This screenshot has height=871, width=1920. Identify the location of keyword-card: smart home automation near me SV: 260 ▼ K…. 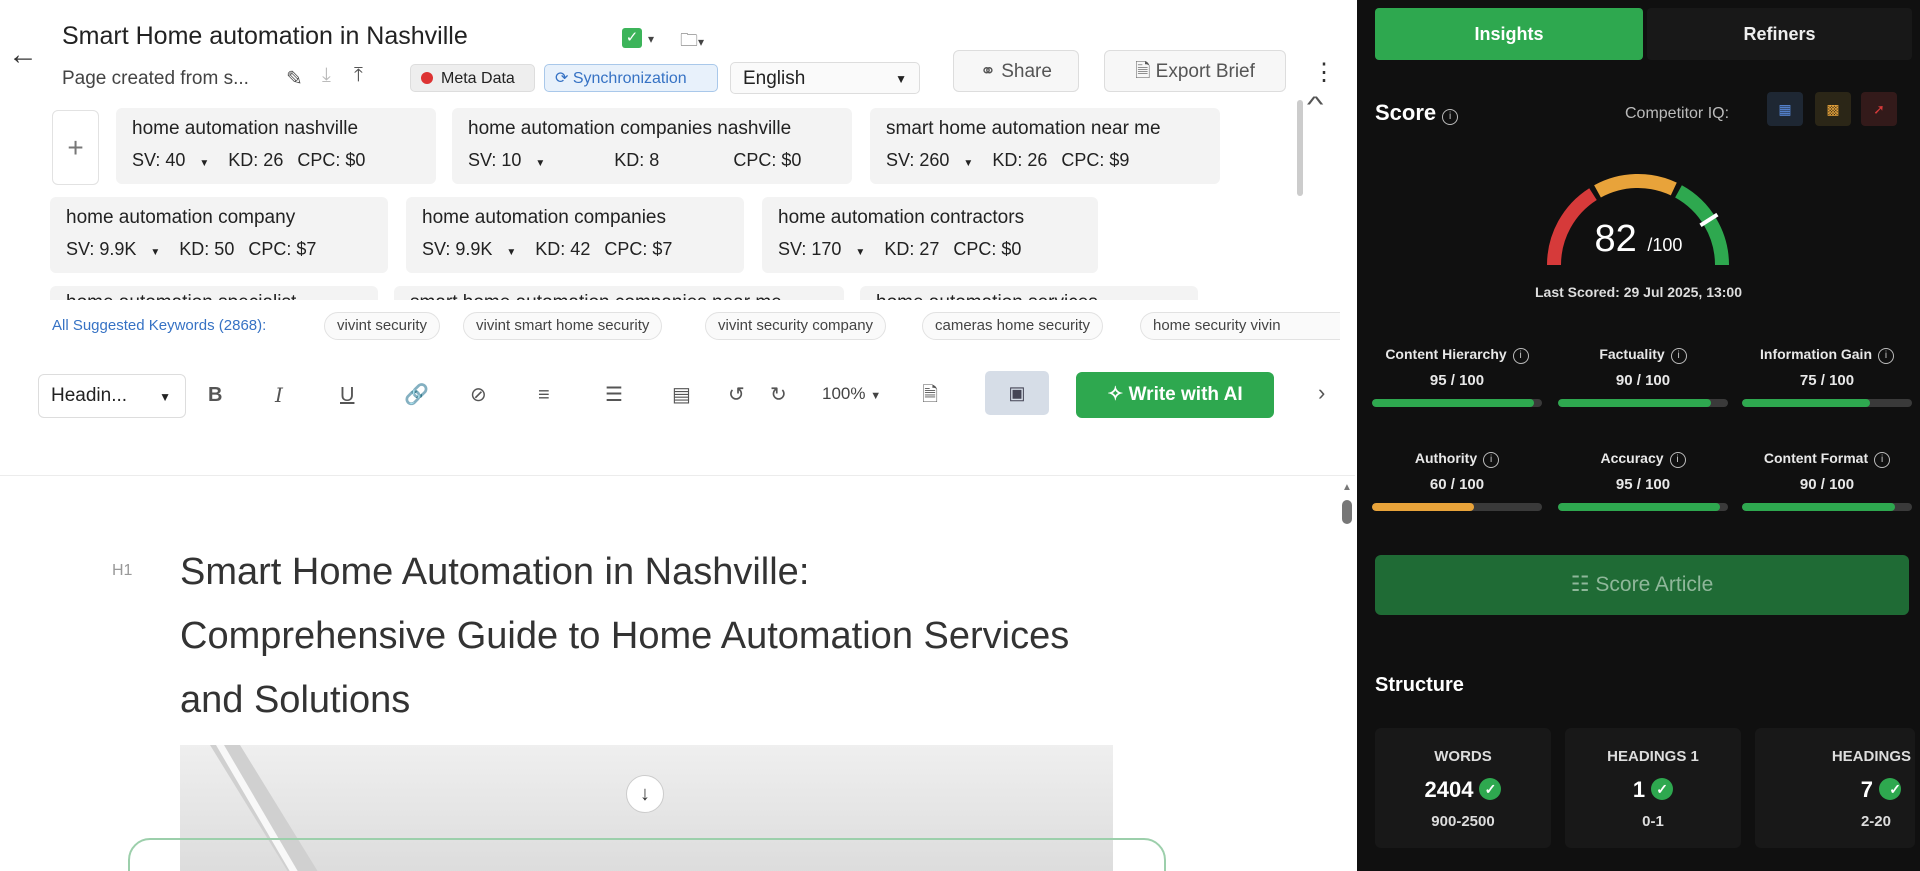
(1045, 146).